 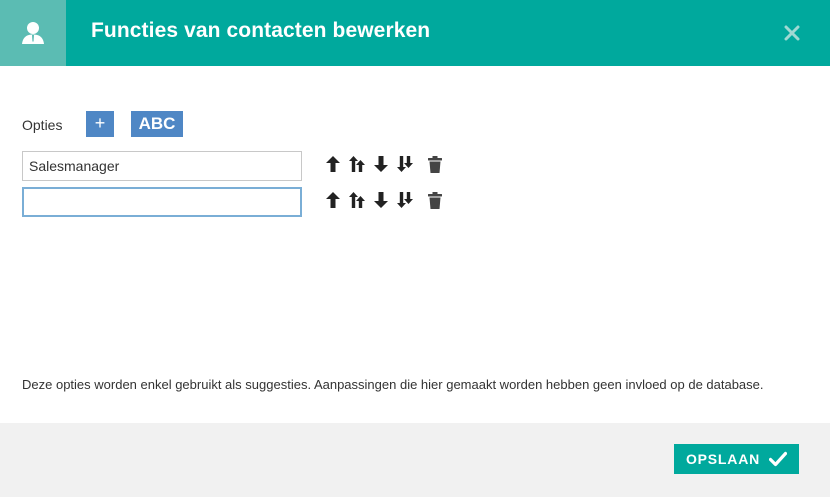 What do you see at coordinates (157, 124) in the screenshot?
I see `sort-alphabetical-button: ABC` at bounding box center [157, 124].